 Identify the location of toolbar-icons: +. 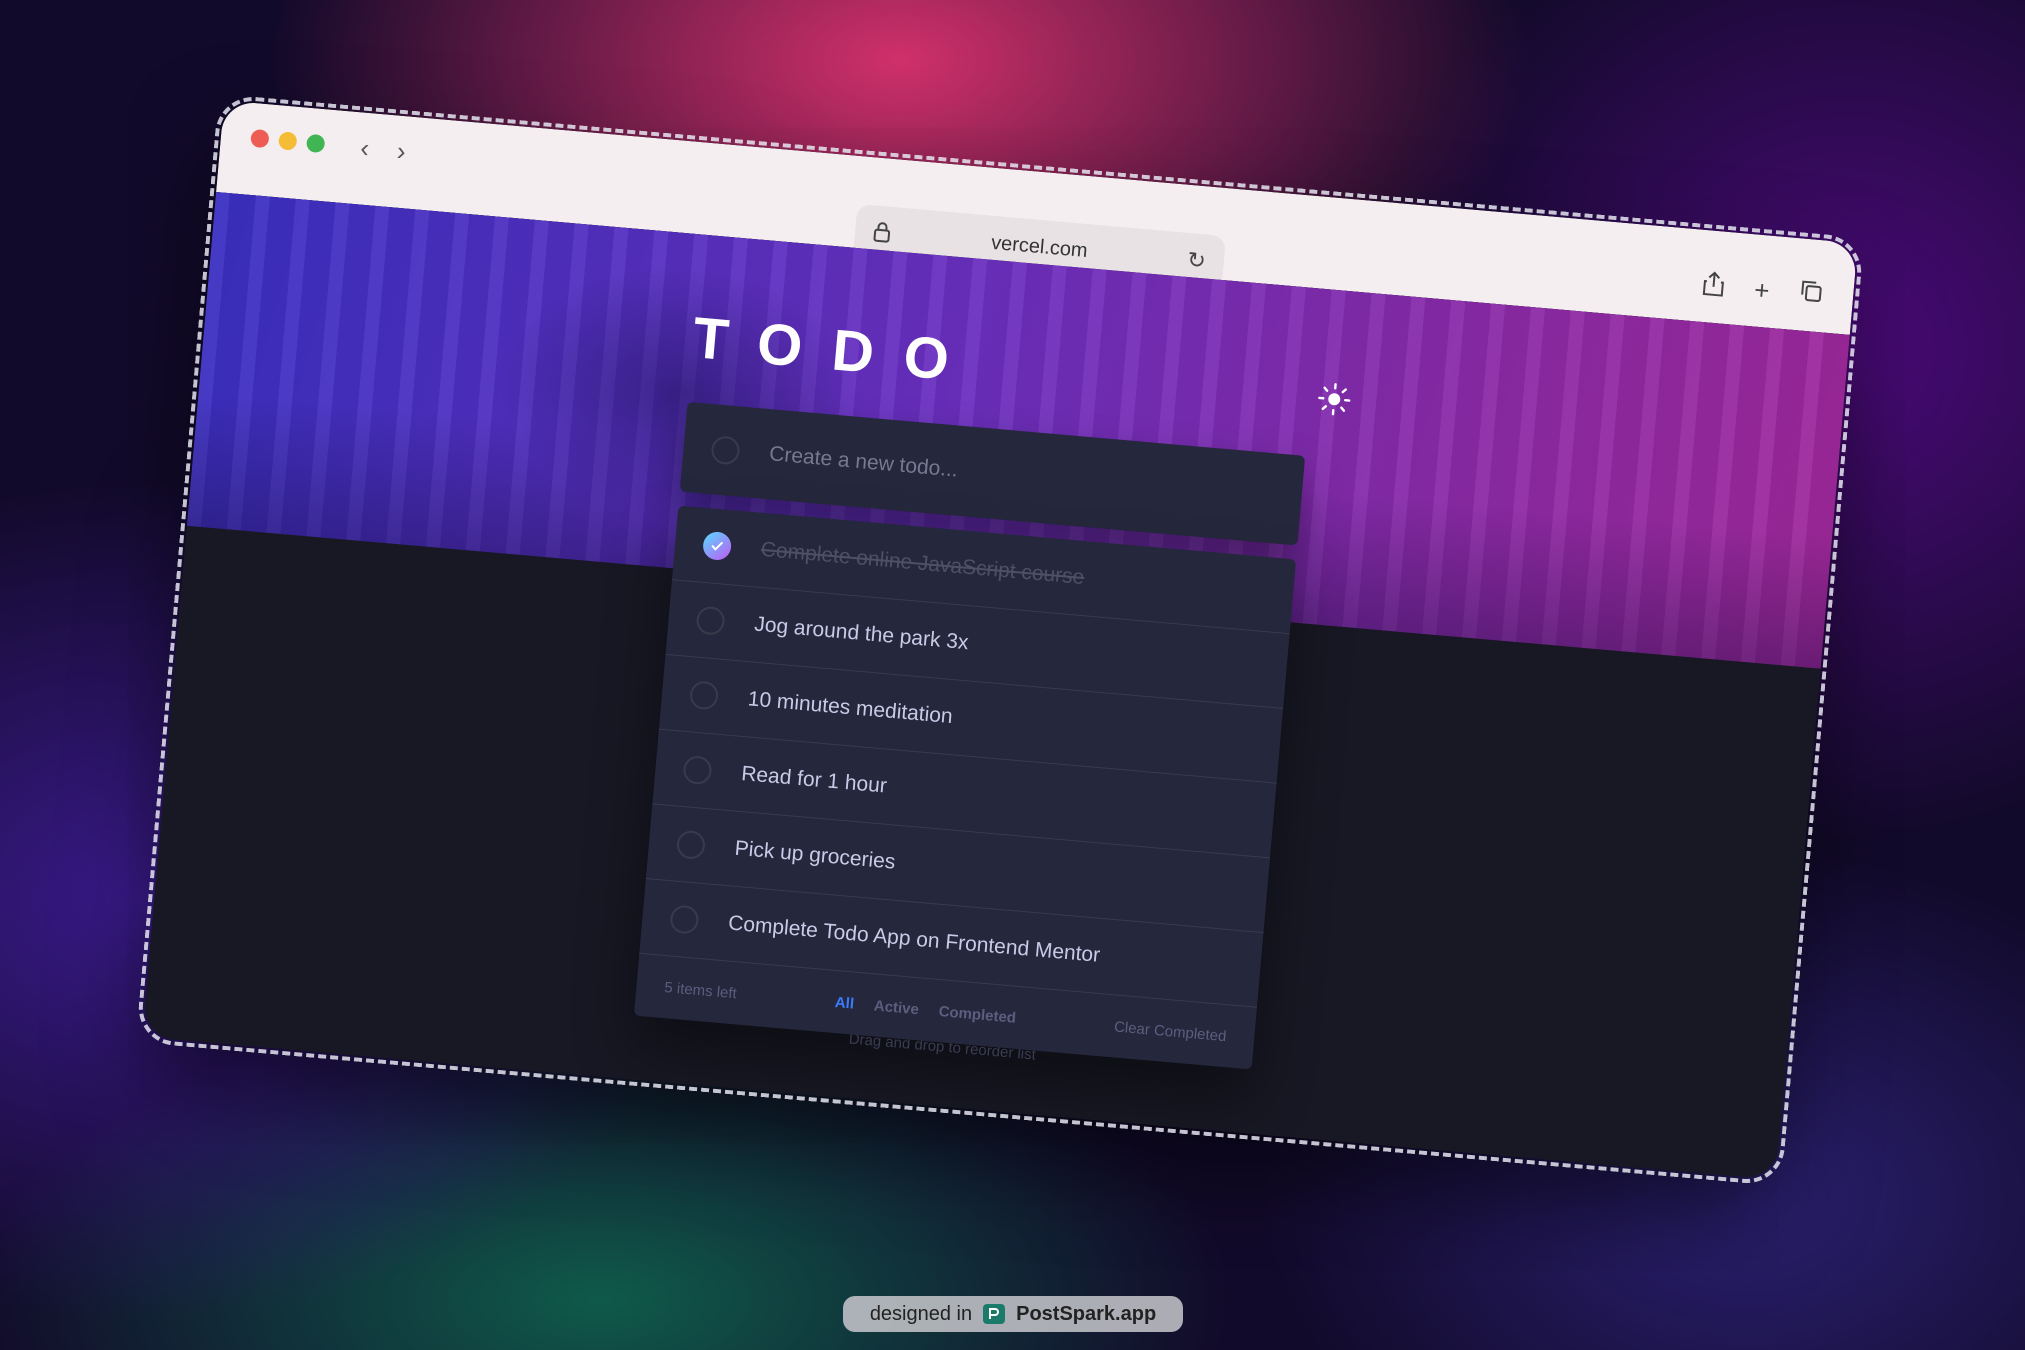
(1762, 290).